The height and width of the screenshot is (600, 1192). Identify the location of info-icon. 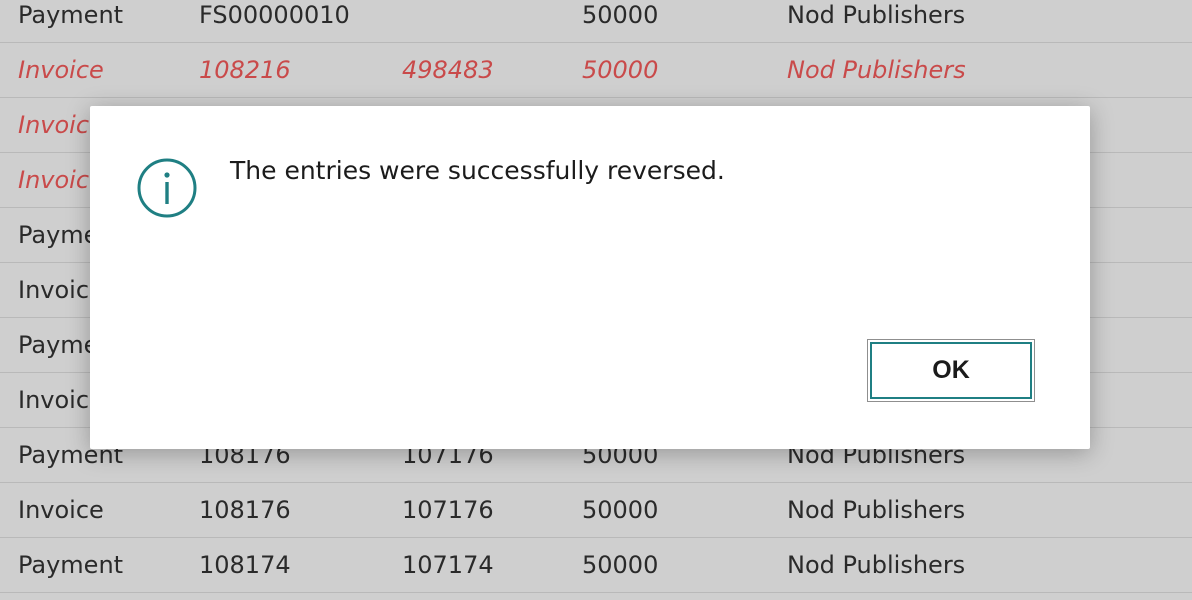
(167, 188).